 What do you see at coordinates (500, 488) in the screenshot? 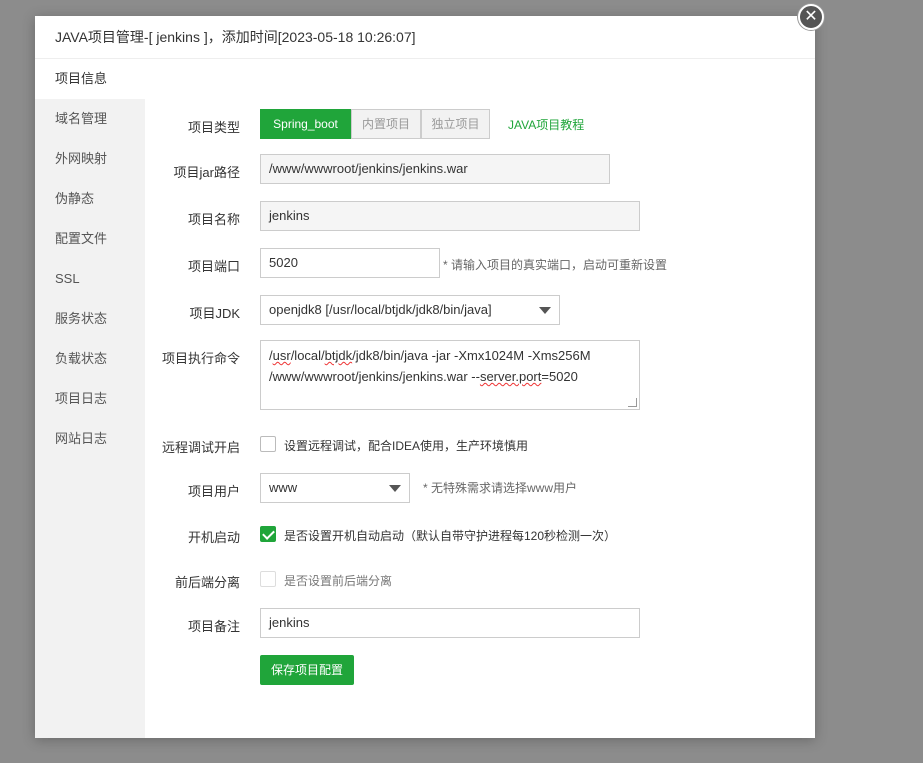
I see `user-hint: * 无特殊需求请选择www用户` at bounding box center [500, 488].